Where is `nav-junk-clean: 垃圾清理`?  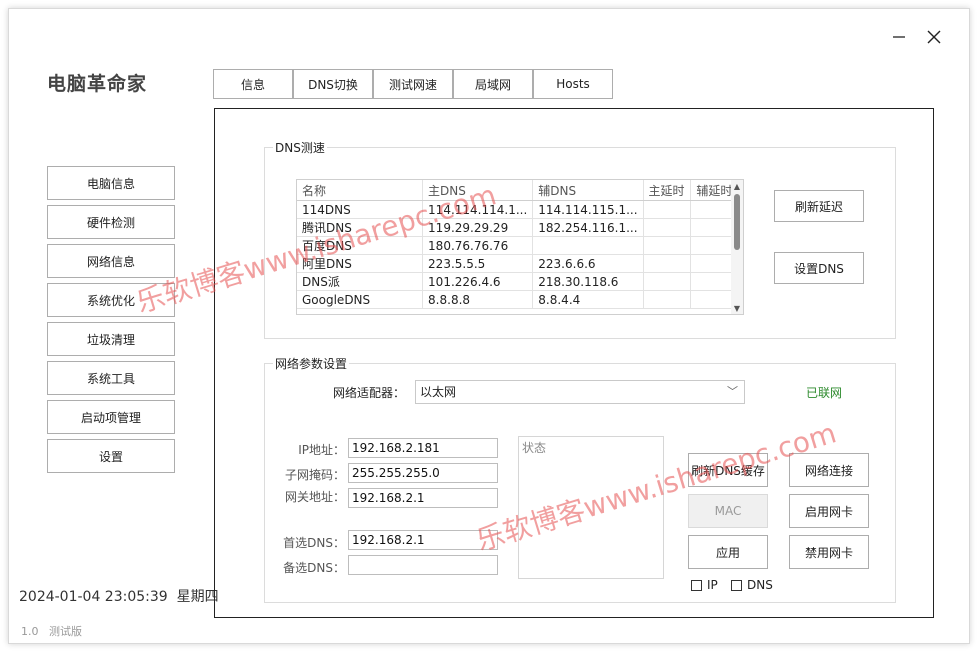 nav-junk-clean: 垃圾清理 is located at coordinates (111, 339).